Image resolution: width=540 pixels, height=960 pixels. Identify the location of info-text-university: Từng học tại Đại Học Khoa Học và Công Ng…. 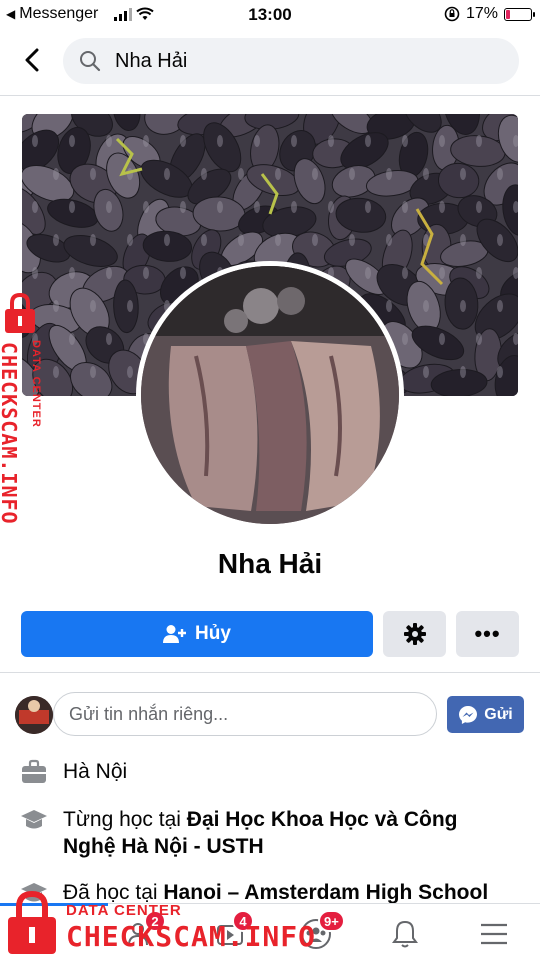
(284, 833).